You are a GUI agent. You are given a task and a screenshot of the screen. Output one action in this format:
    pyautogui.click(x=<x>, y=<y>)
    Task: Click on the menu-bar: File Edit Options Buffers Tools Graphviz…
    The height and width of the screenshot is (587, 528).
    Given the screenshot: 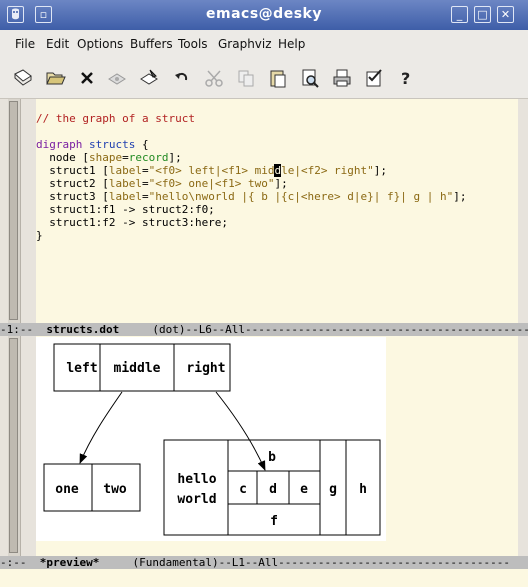 What is the action you would take?
    pyautogui.click(x=264, y=44)
    